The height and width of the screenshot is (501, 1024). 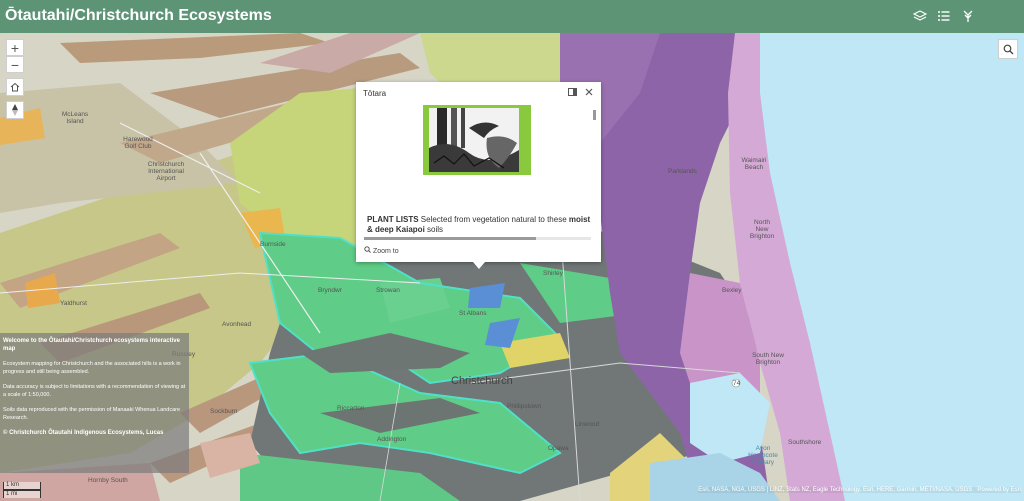 I want to click on label-bexley: Bexley, so click(x=732, y=290).